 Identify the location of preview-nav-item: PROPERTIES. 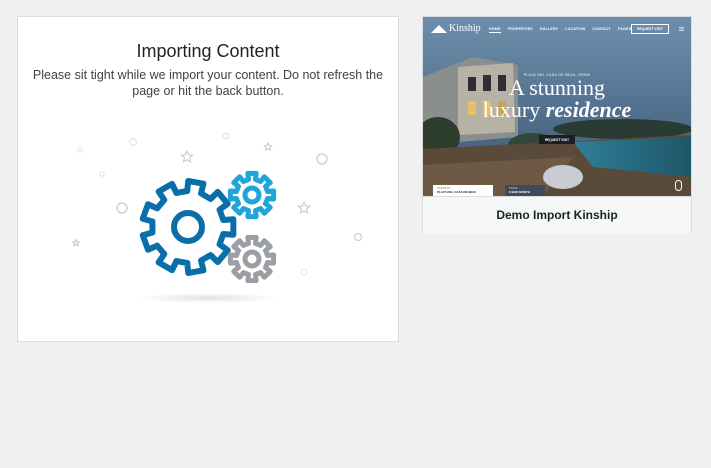
(520, 29).